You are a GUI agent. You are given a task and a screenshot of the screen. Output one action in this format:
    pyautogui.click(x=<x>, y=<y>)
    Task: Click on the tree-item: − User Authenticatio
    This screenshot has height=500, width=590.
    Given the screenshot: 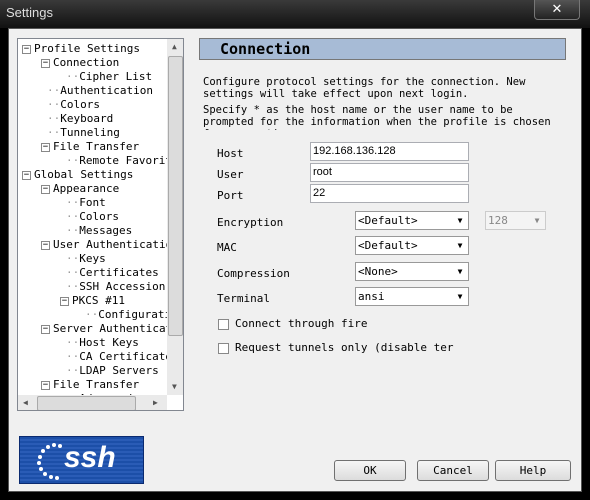 What is the action you would take?
    pyautogui.click(x=106, y=245)
    